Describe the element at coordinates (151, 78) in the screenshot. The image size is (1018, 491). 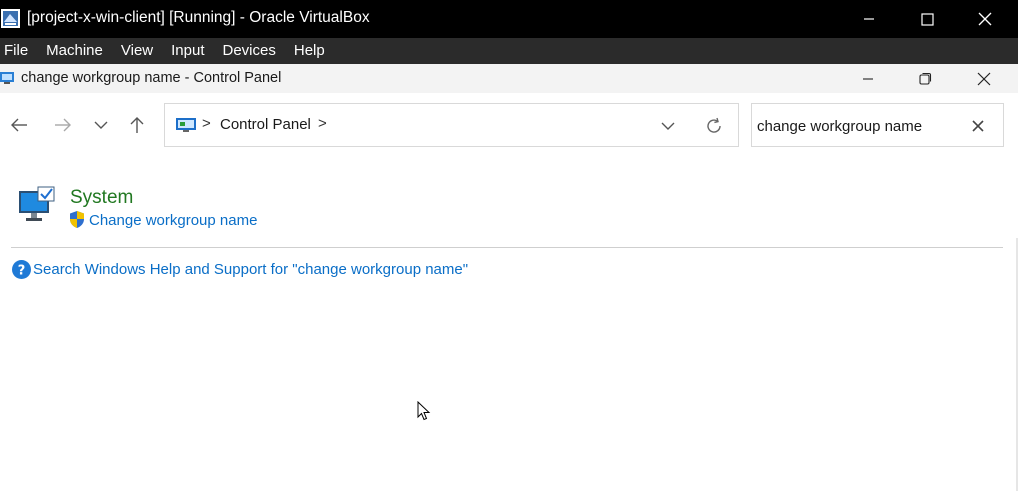
I see `guest-window-title: change workgroup name - Control Panel` at that location.